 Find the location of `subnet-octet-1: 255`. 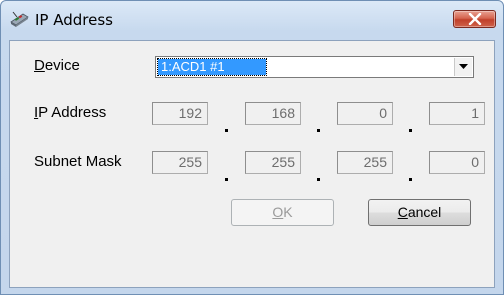

subnet-octet-1: 255 is located at coordinates (180, 162).